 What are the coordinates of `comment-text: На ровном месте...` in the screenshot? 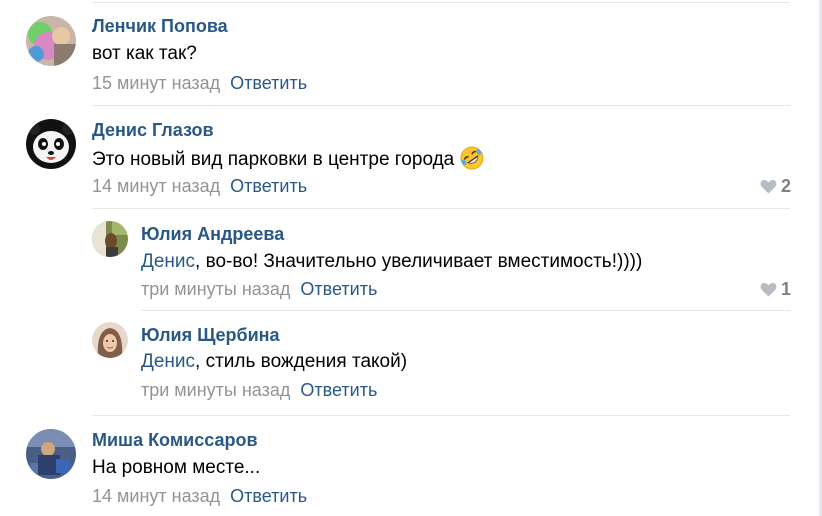 It's located at (176, 467).